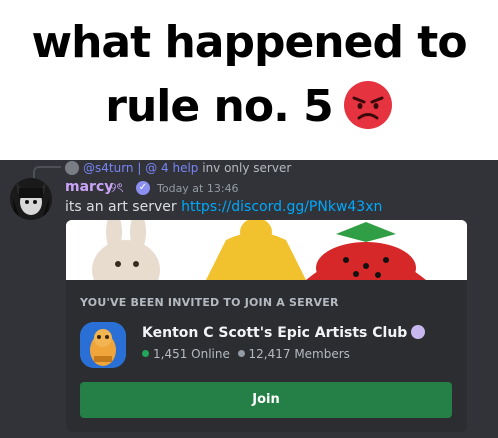  I want to click on avatar-image, so click(31, 199).